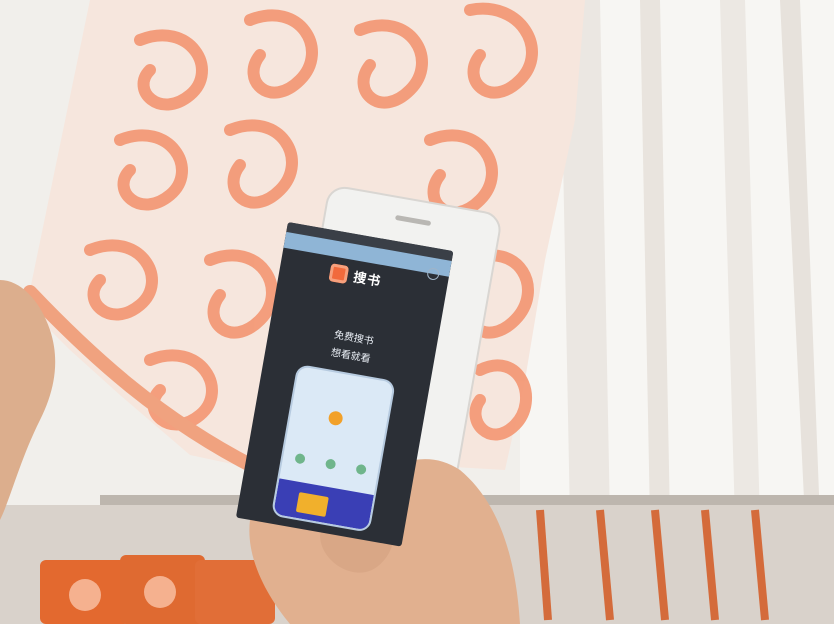  What do you see at coordinates (157, 589) in the screenshot?
I see `orange-boxes` at bounding box center [157, 589].